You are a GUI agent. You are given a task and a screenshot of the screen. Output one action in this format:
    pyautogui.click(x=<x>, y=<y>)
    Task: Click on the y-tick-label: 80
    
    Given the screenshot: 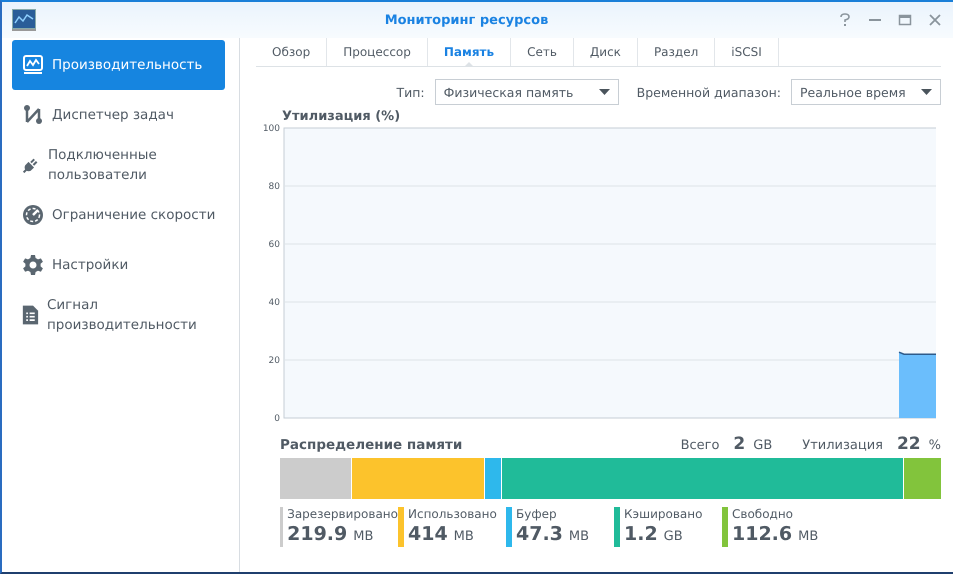 What is the action you would take?
    pyautogui.click(x=274, y=187)
    